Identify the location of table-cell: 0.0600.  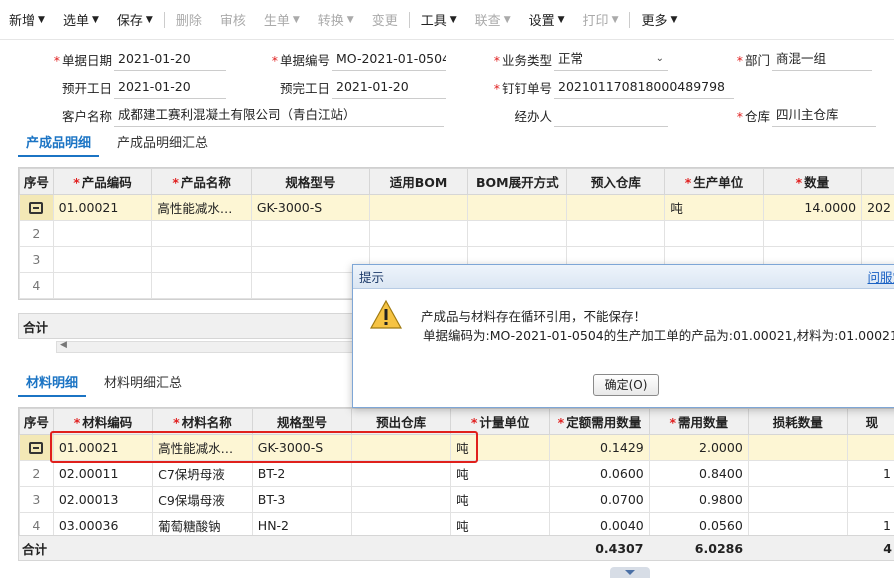
(599, 473).